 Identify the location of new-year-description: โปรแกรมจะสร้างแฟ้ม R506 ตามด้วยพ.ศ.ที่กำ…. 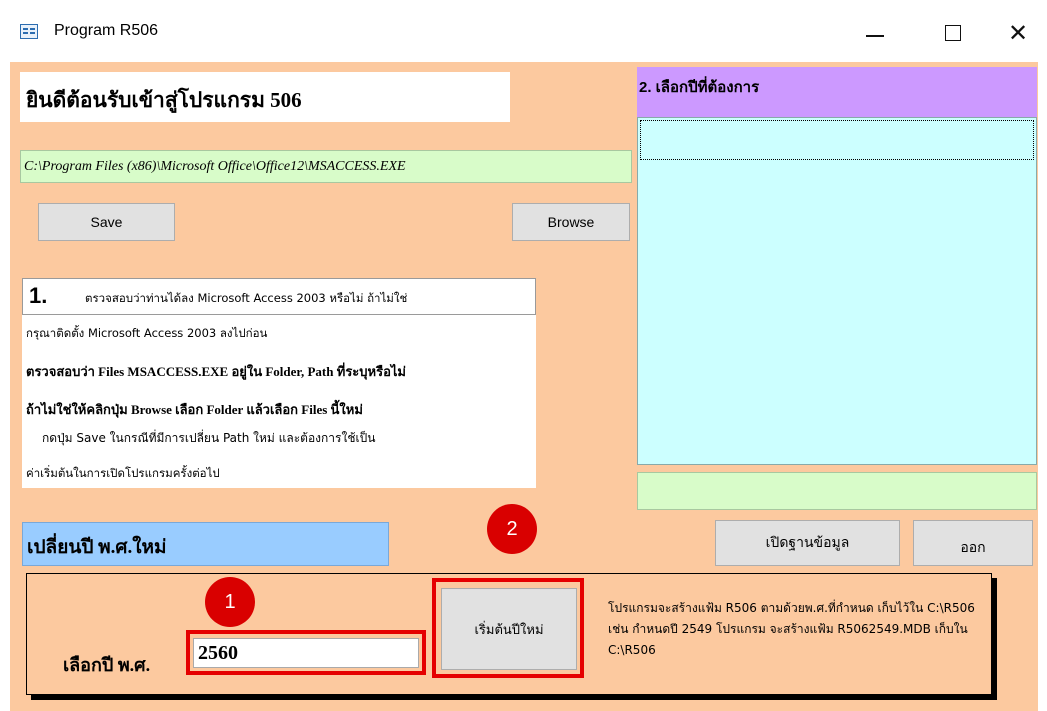
(791, 629).